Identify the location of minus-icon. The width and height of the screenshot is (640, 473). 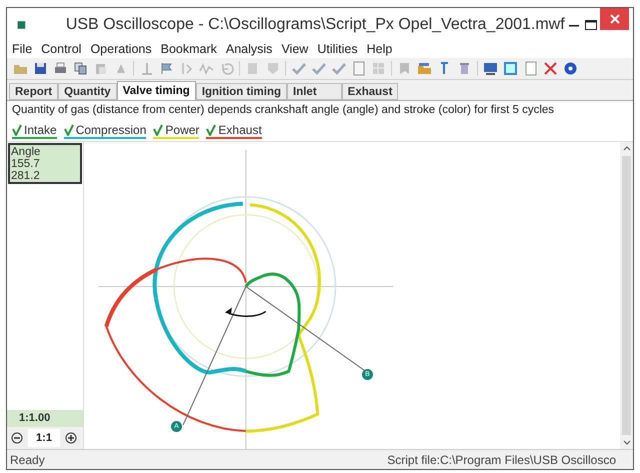
(17, 438).